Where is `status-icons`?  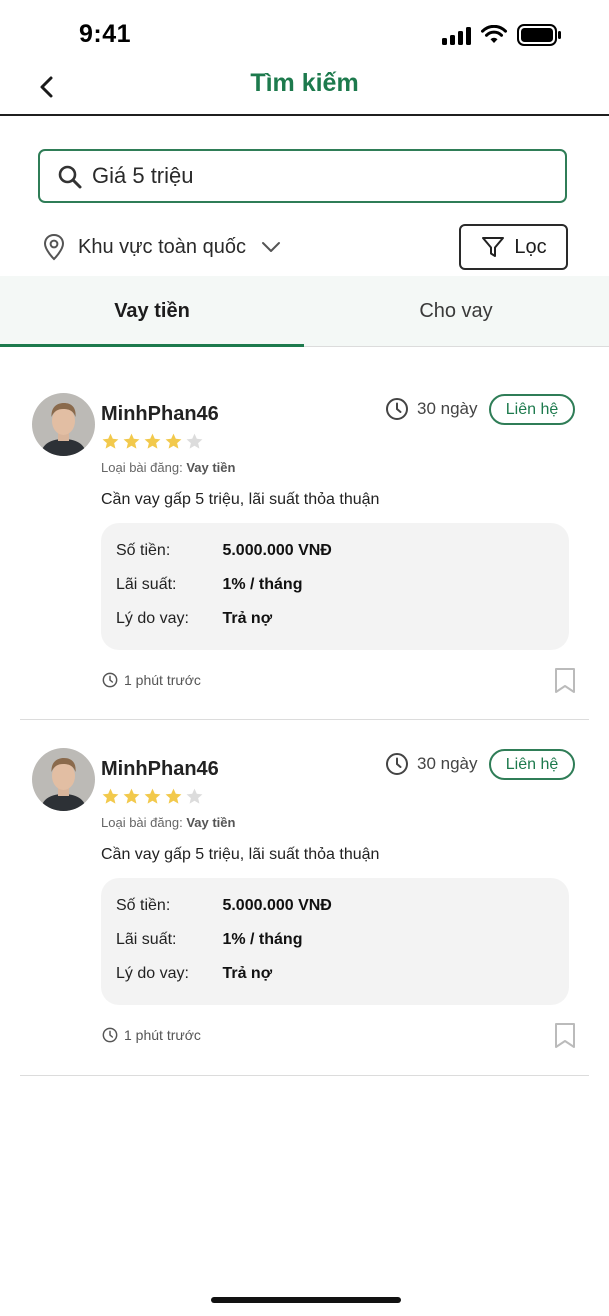 status-icons is located at coordinates (502, 35).